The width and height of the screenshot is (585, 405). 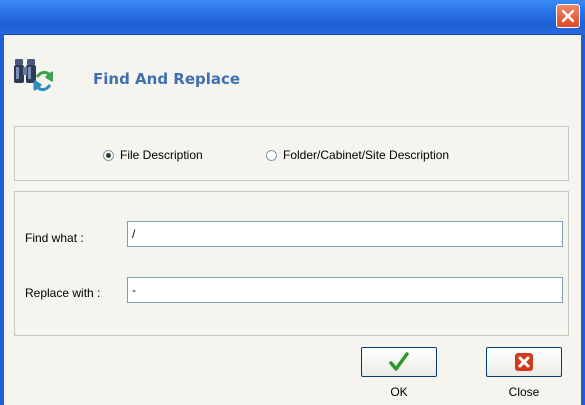 I want to click on close-button-label: Close, so click(x=524, y=392).